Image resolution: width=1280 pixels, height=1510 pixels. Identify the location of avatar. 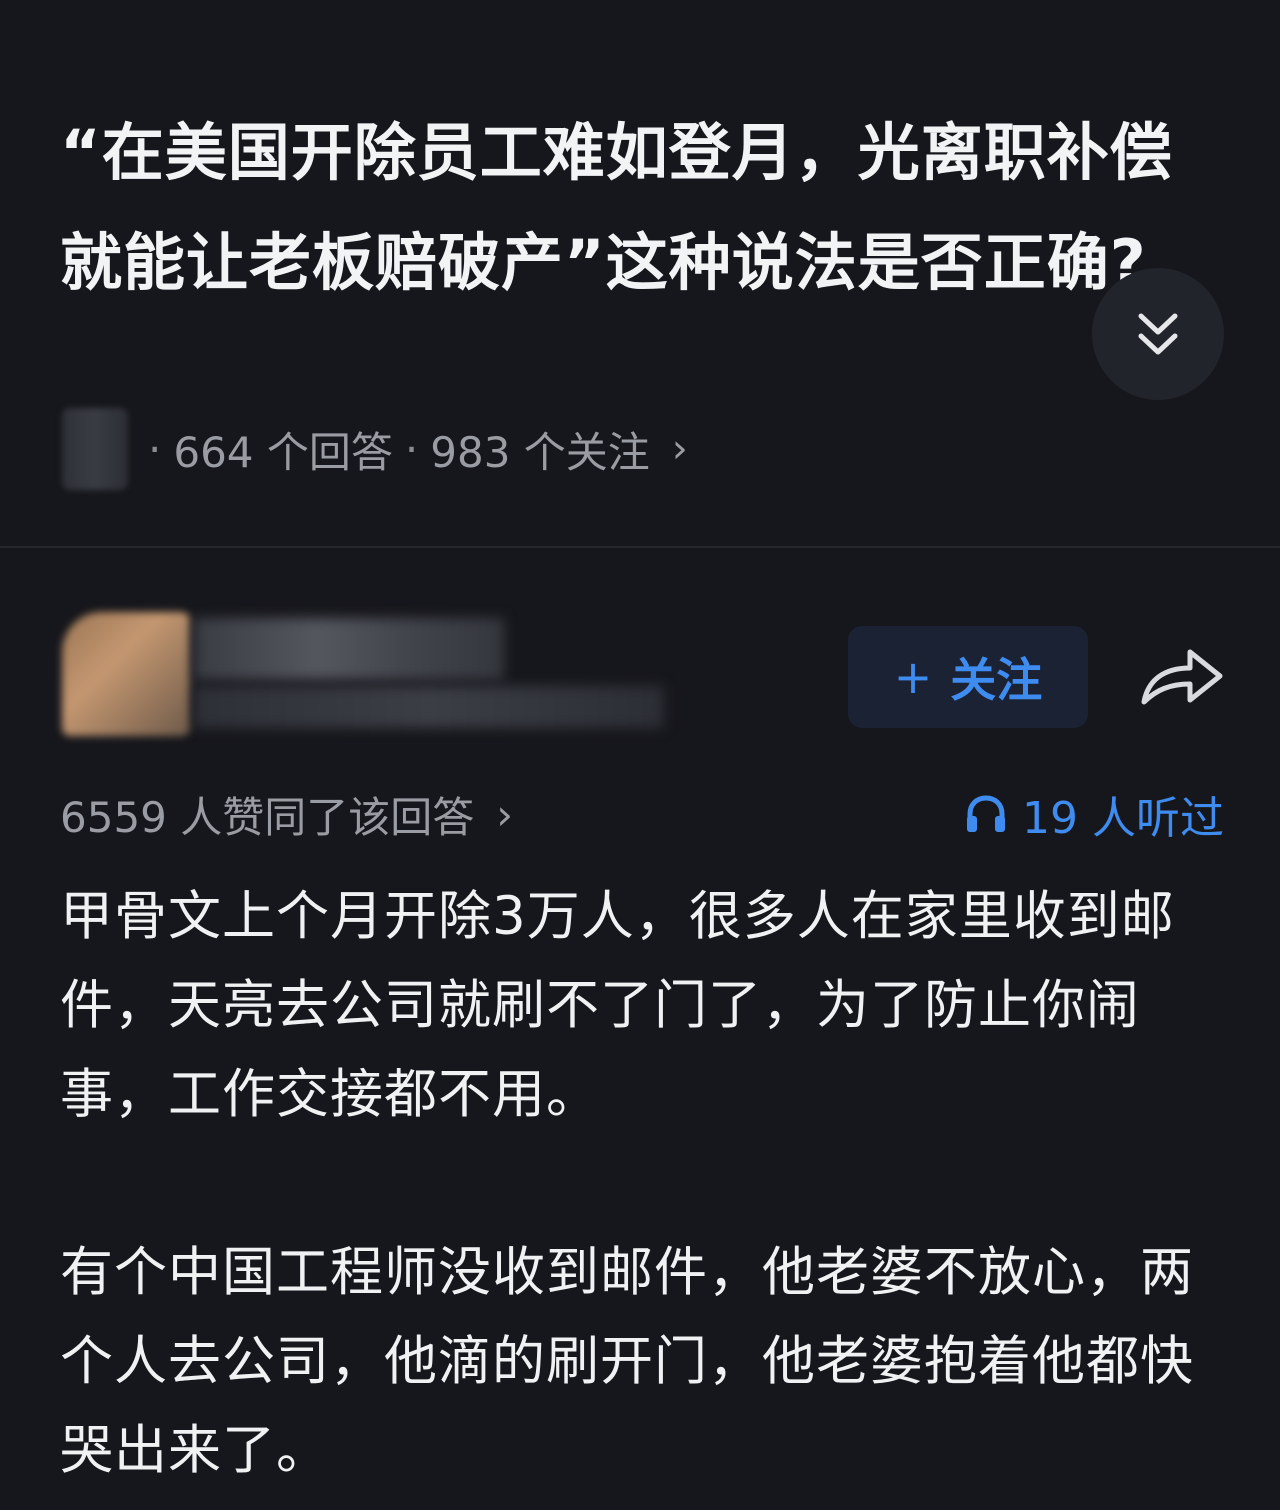
(126, 674).